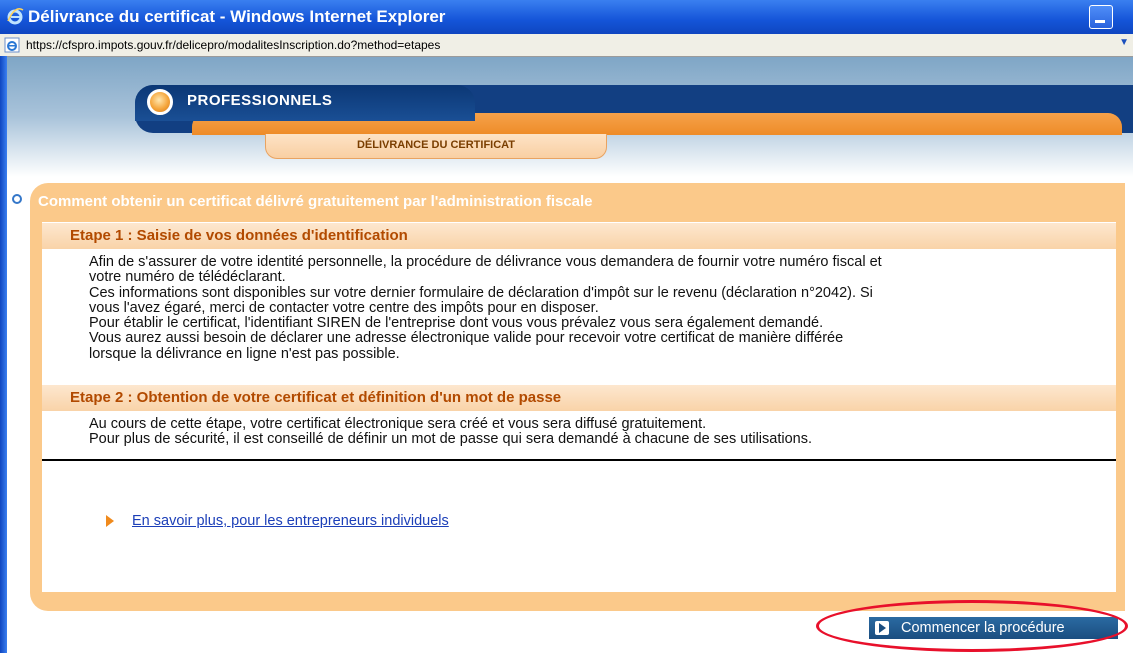  What do you see at coordinates (972, 626) in the screenshot?
I see `highlight-circle` at bounding box center [972, 626].